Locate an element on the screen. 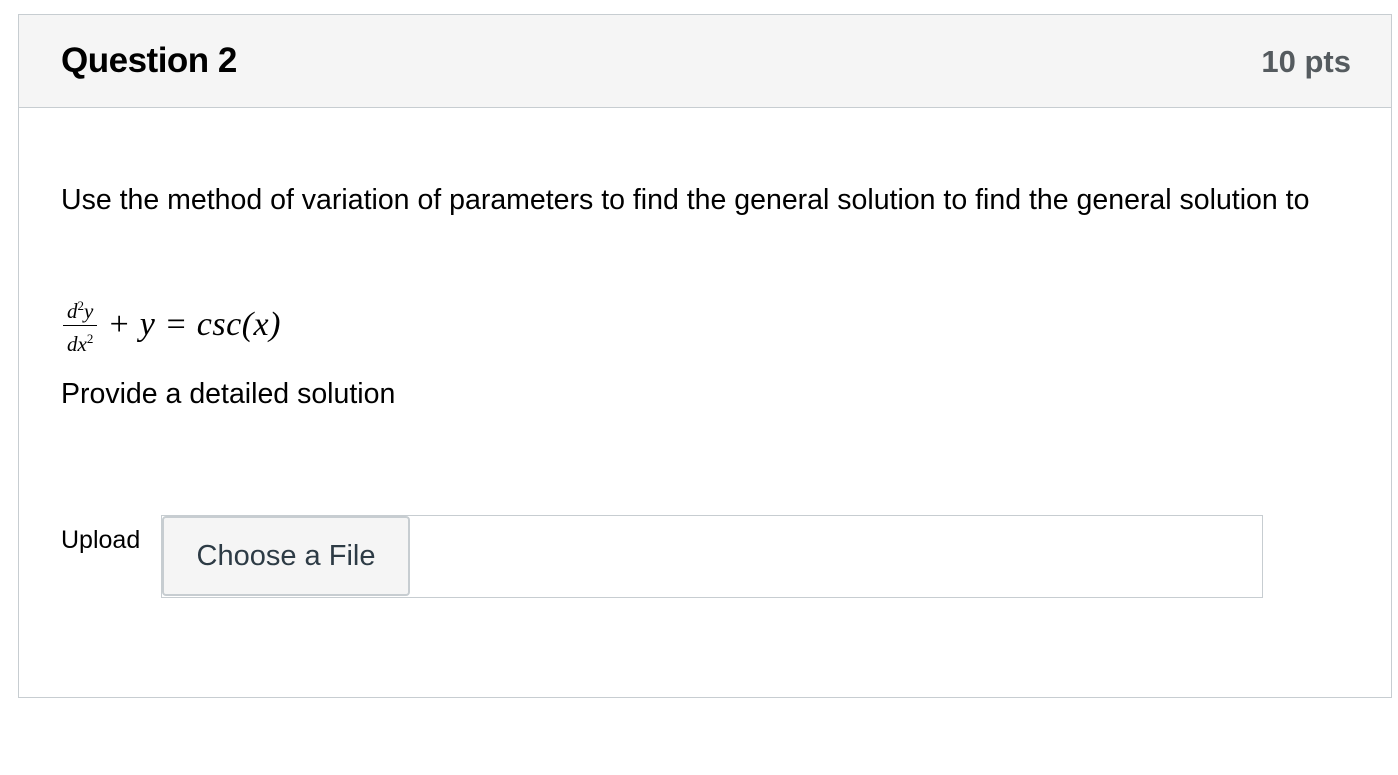 The width and height of the screenshot is (1398, 775). instruction-text: Provide a detailed solution is located at coordinates (228, 394).